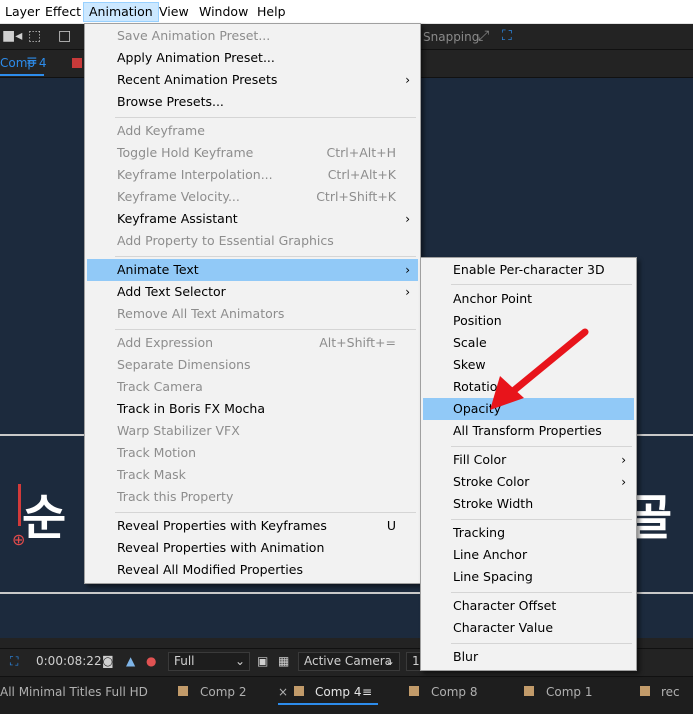 Image resolution: width=693 pixels, height=714 pixels. I want to click on menu-item-reveal-all-modified-properties: Reveal All Modified Properties, so click(252, 570).